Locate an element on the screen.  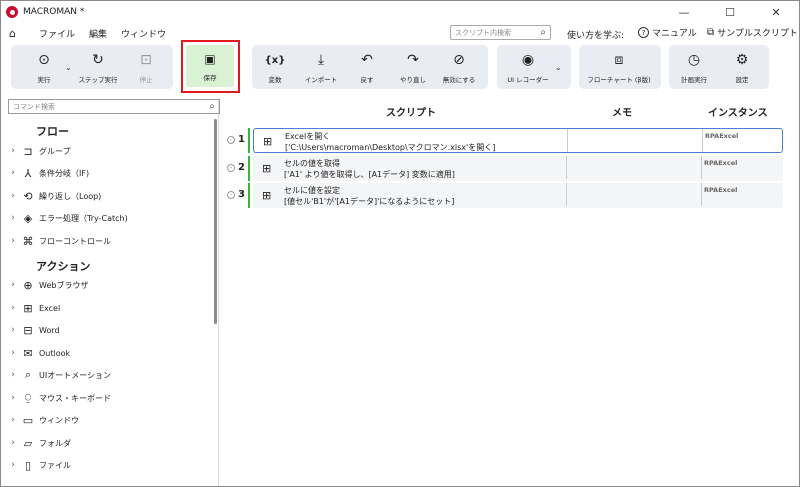
variable-button: {x} 変数 is located at coordinates (275, 67).